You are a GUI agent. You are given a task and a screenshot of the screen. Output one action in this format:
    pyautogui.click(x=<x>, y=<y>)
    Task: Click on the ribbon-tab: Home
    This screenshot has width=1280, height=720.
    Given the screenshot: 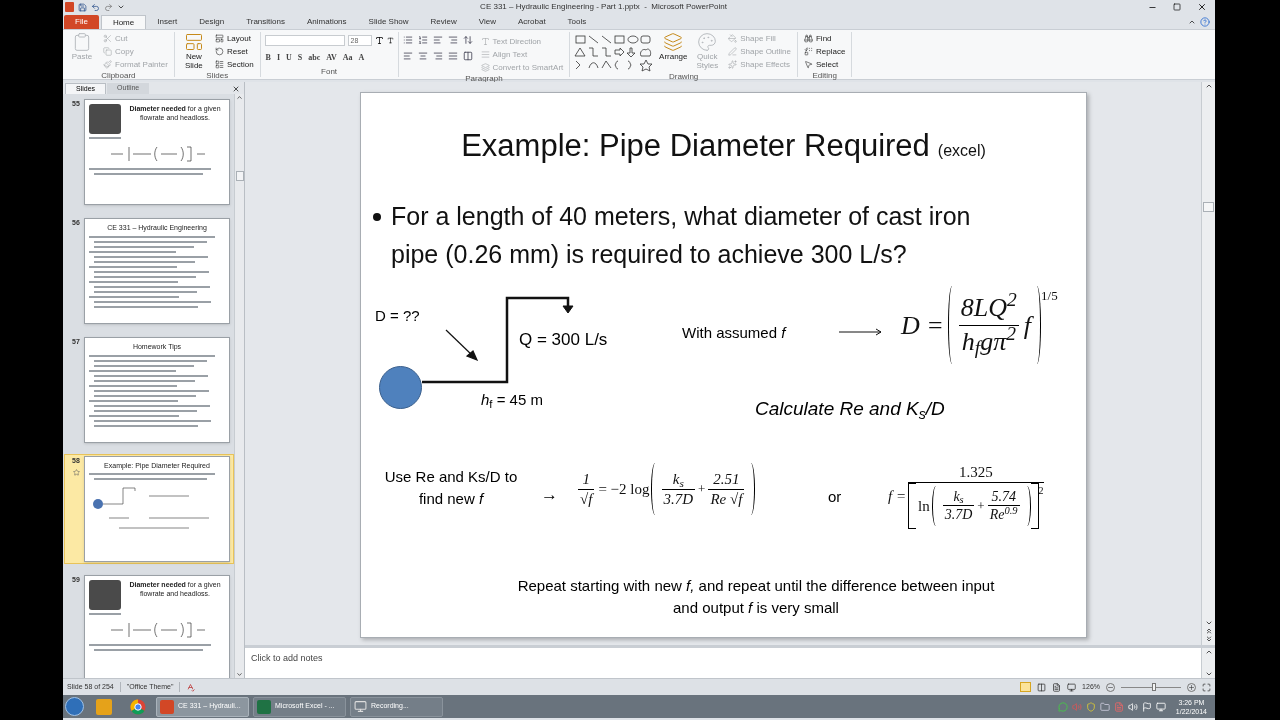 What is the action you would take?
    pyautogui.click(x=123, y=22)
    